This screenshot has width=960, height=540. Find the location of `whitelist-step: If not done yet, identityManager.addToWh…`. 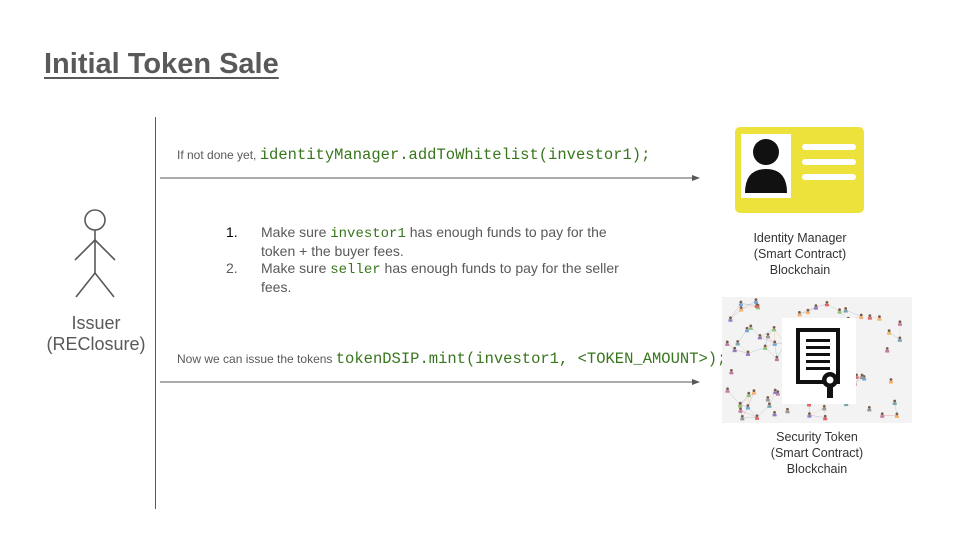

whitelist-step: If not done yet, identityManager.addToWh… is located at coordinates (413, 155).